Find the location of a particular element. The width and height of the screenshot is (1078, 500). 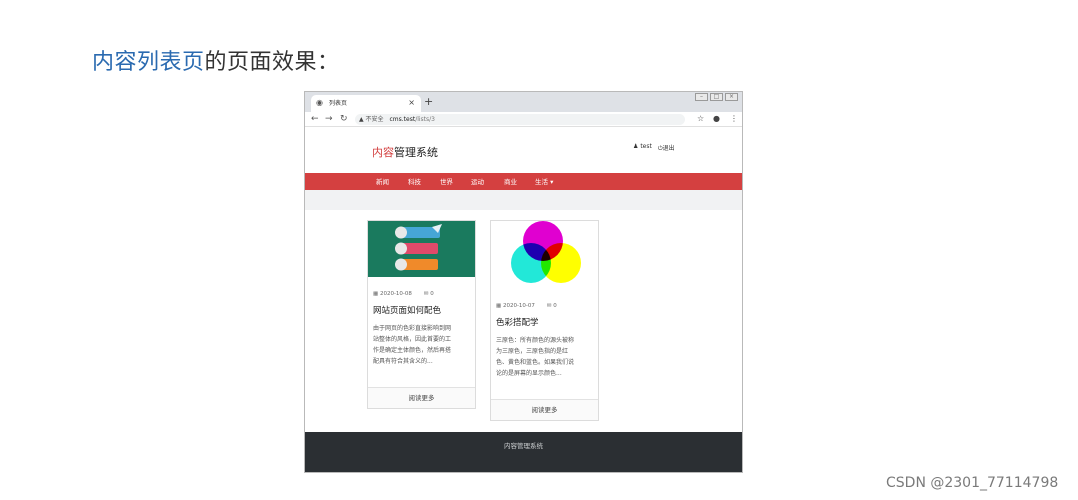

nav-item-life: 生活 ▾ is located at coordinates (544, 182).